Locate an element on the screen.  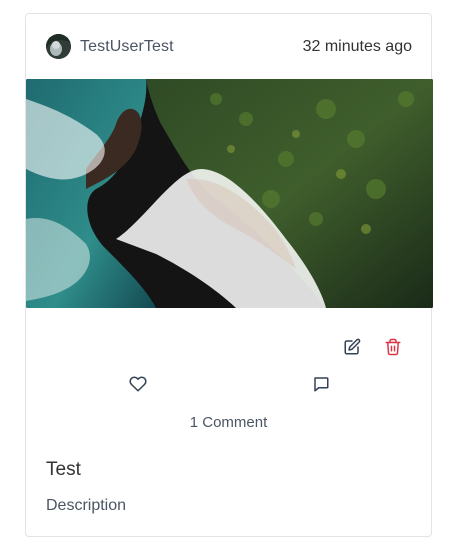
post-timestamp: 32 minutes ago is located at coordinates (357, 46).